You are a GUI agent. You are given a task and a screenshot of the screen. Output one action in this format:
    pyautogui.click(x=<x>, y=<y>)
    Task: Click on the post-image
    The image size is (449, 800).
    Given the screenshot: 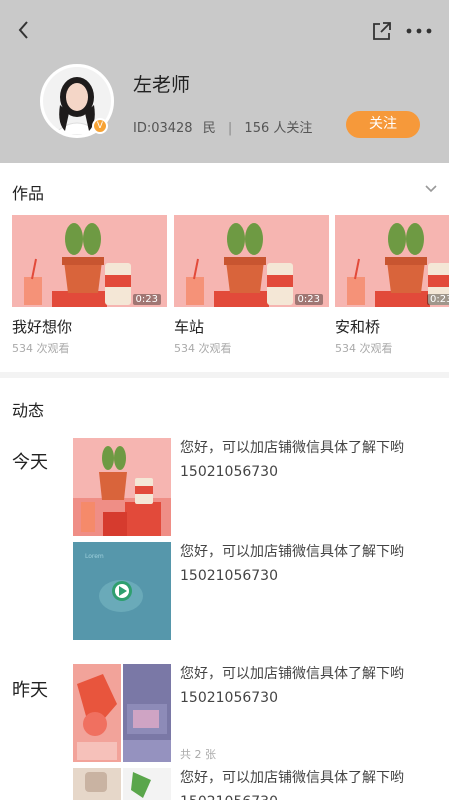 What is the action you would take?
    pyautogui.click(x=122, y=487)
    